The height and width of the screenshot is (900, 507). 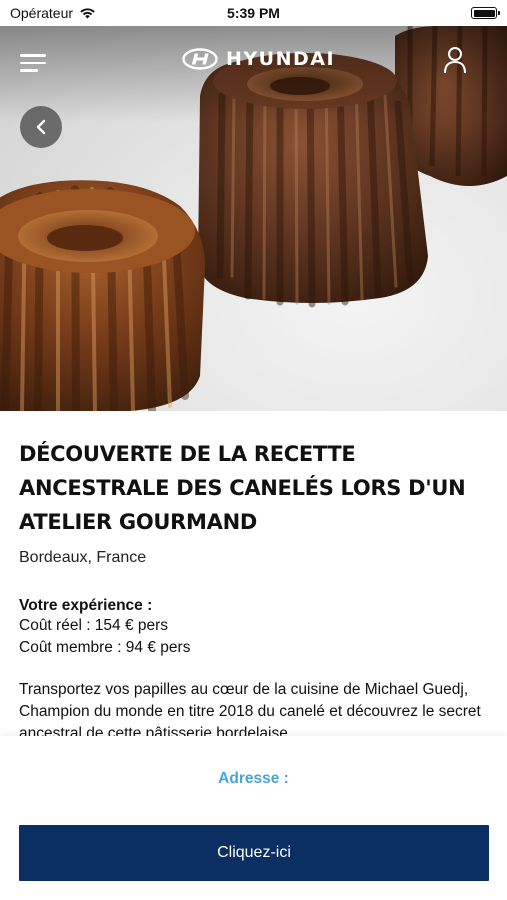 I want to click on back-button, so click(x=41, y=127).